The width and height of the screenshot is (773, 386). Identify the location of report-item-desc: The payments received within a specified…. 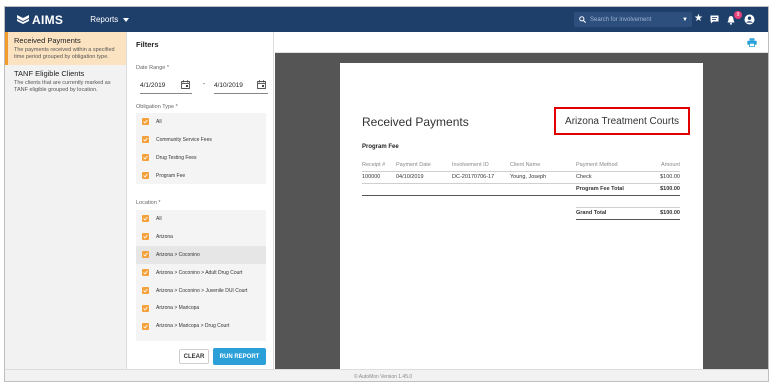
(64, 53).